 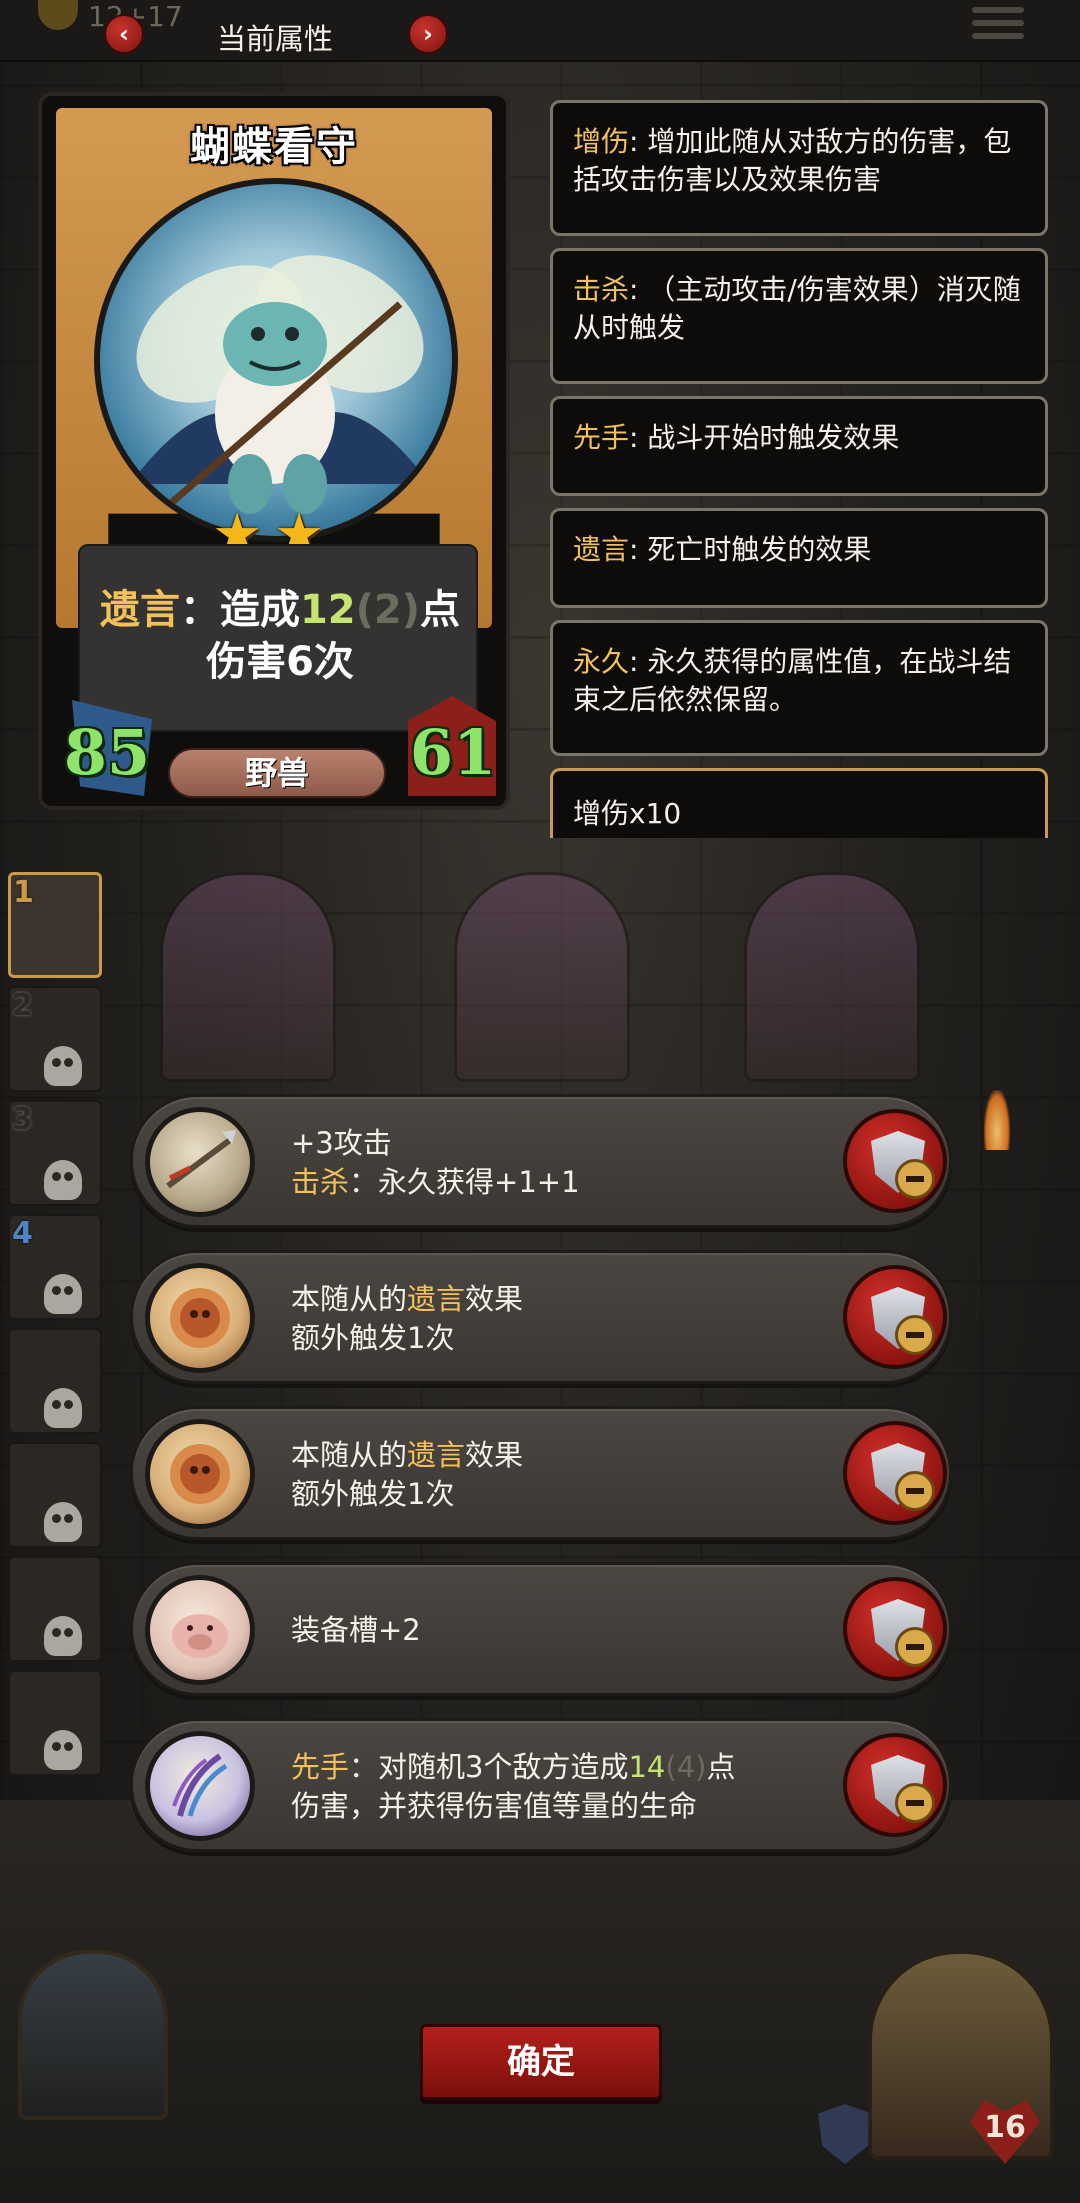 What do you see at coordinates (139, 610) in the screenshot?
I see `deathrattle-keyword: 遗言` at bounding box center [139, 610].